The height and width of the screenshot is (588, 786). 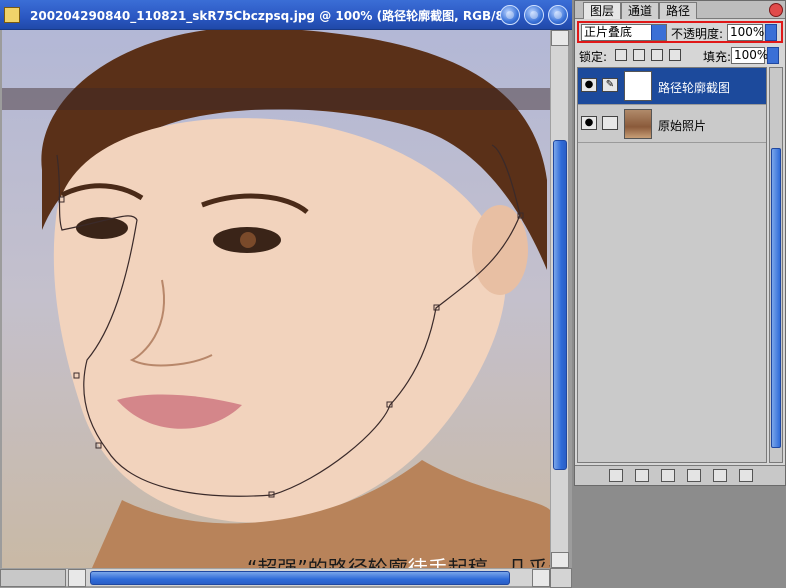 What do you see at coordinates (560, 305) in the screenshot?
I see `vertical-scroll-thumb` at bounding box center [560, 305].